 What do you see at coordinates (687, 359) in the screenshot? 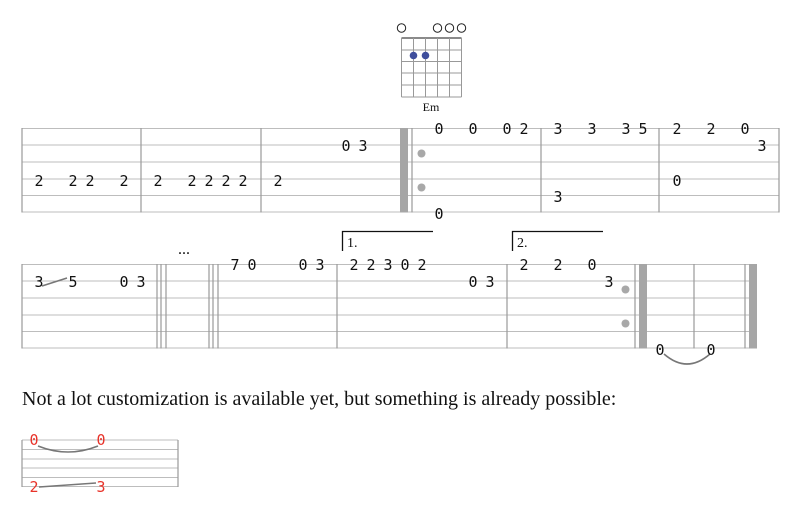
I see `tie-arc` at bounding box center [687, 359].